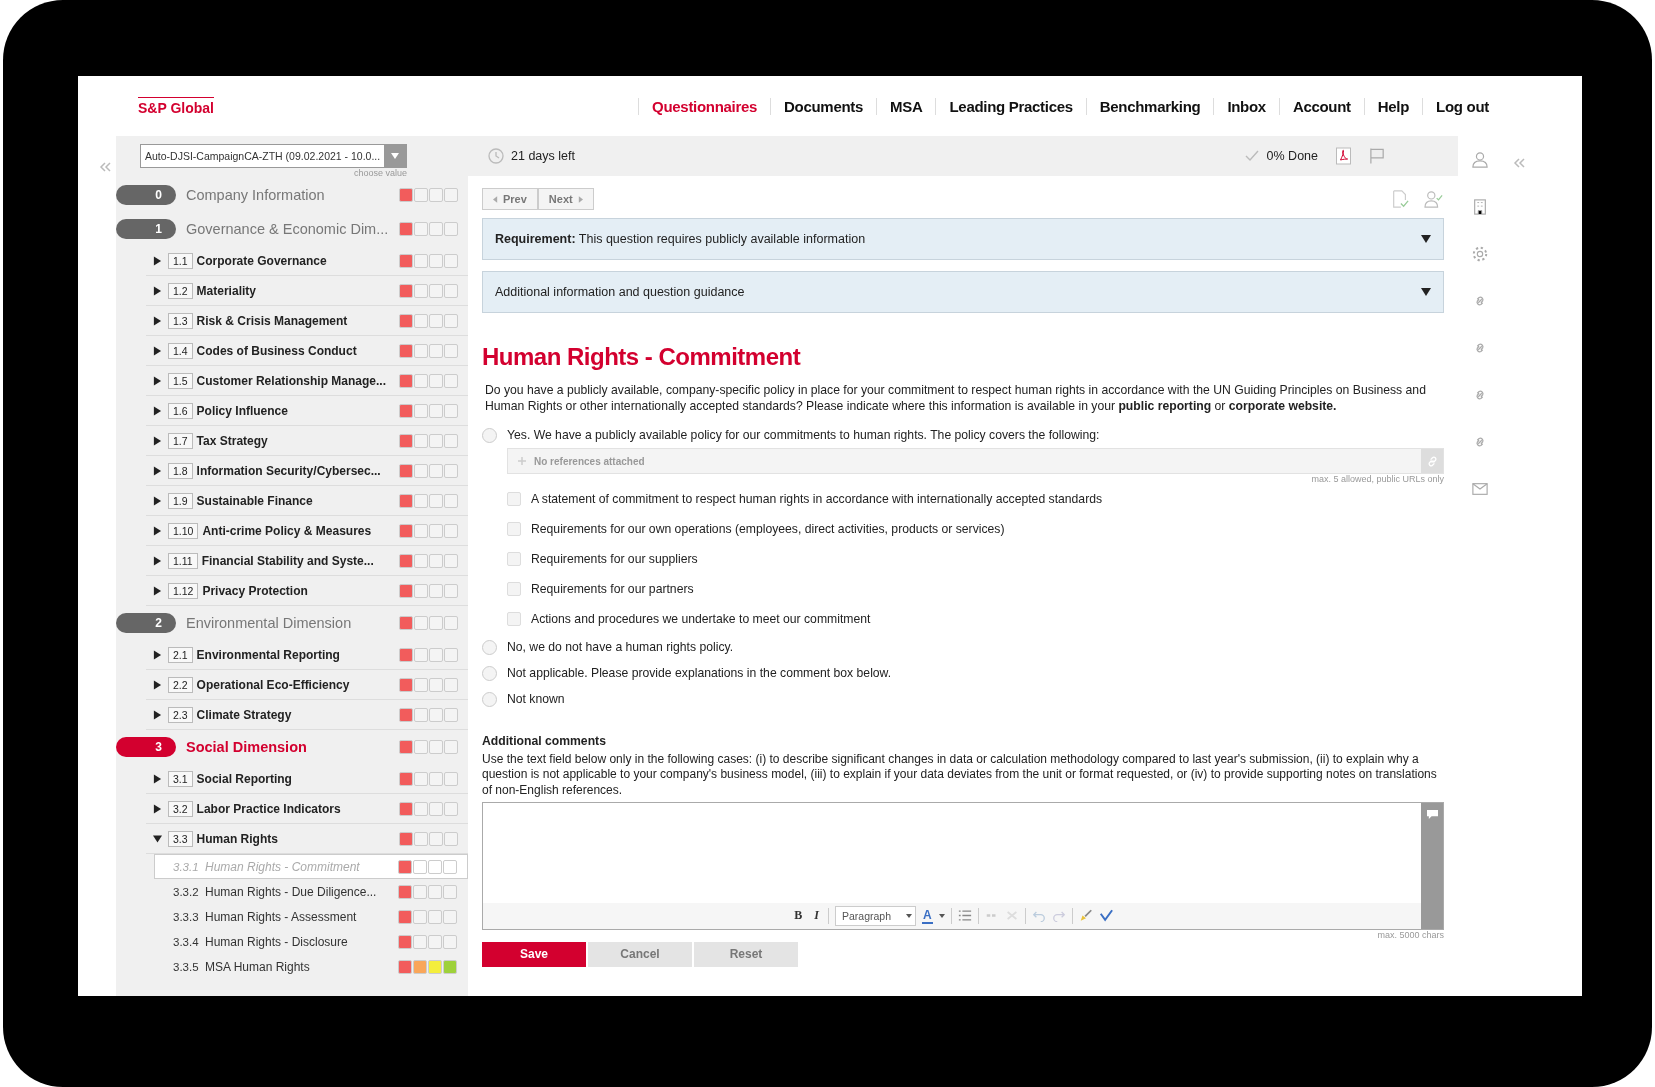 This screenshot has width=1655, height=1087. I want to click on nav-link: MSA, so click(906, 106).